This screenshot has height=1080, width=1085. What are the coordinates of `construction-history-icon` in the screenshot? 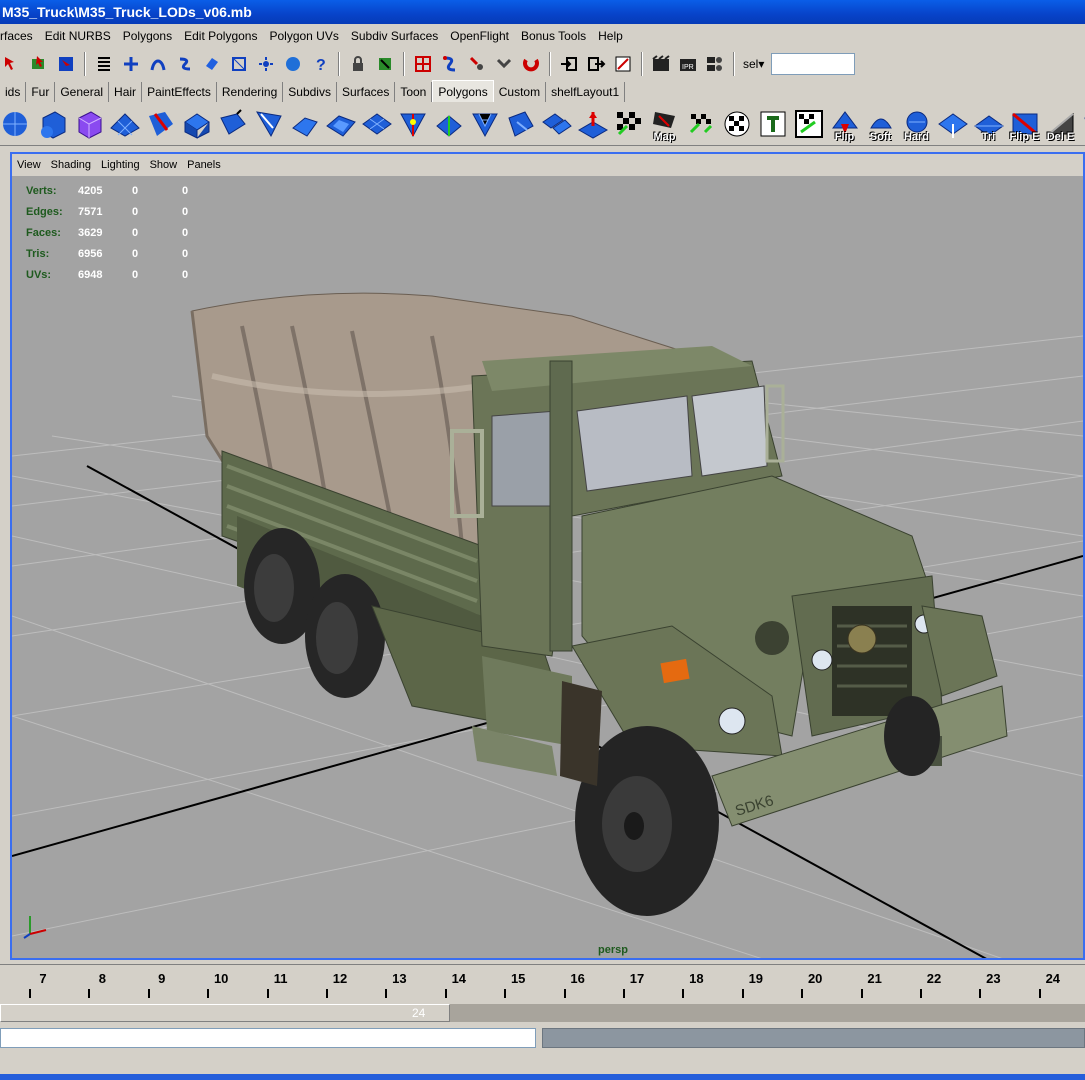 It's located at (623, 64).